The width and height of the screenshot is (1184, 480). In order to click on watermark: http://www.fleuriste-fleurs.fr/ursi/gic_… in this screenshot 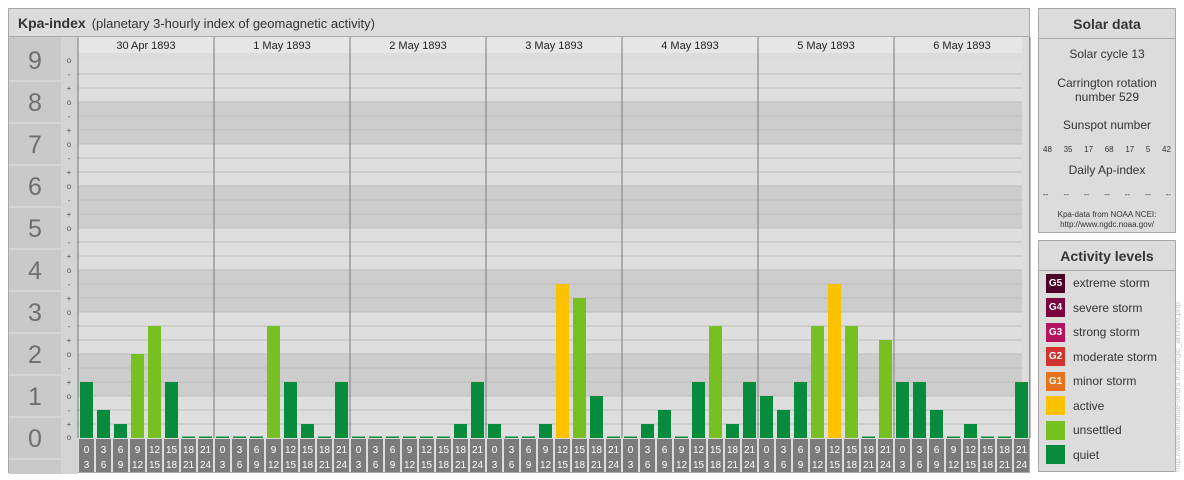, I will do `click(1177, 387)`.